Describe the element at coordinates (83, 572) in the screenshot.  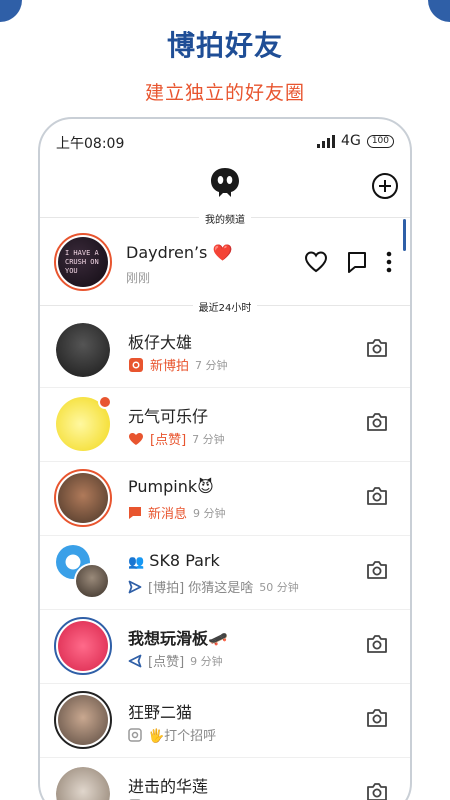
I see `group-avatar` at that location.